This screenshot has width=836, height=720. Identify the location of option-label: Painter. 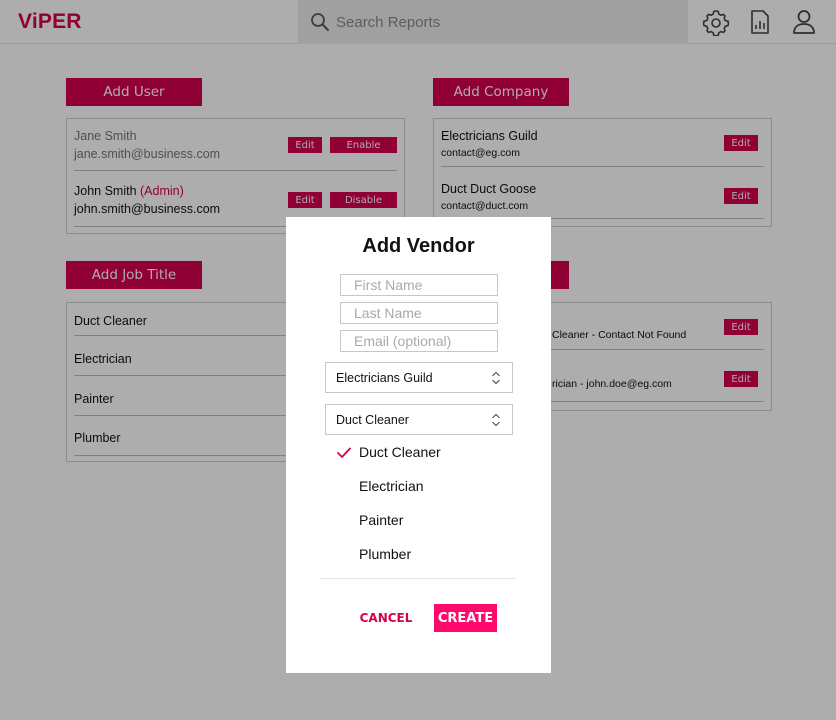
(381, 520).